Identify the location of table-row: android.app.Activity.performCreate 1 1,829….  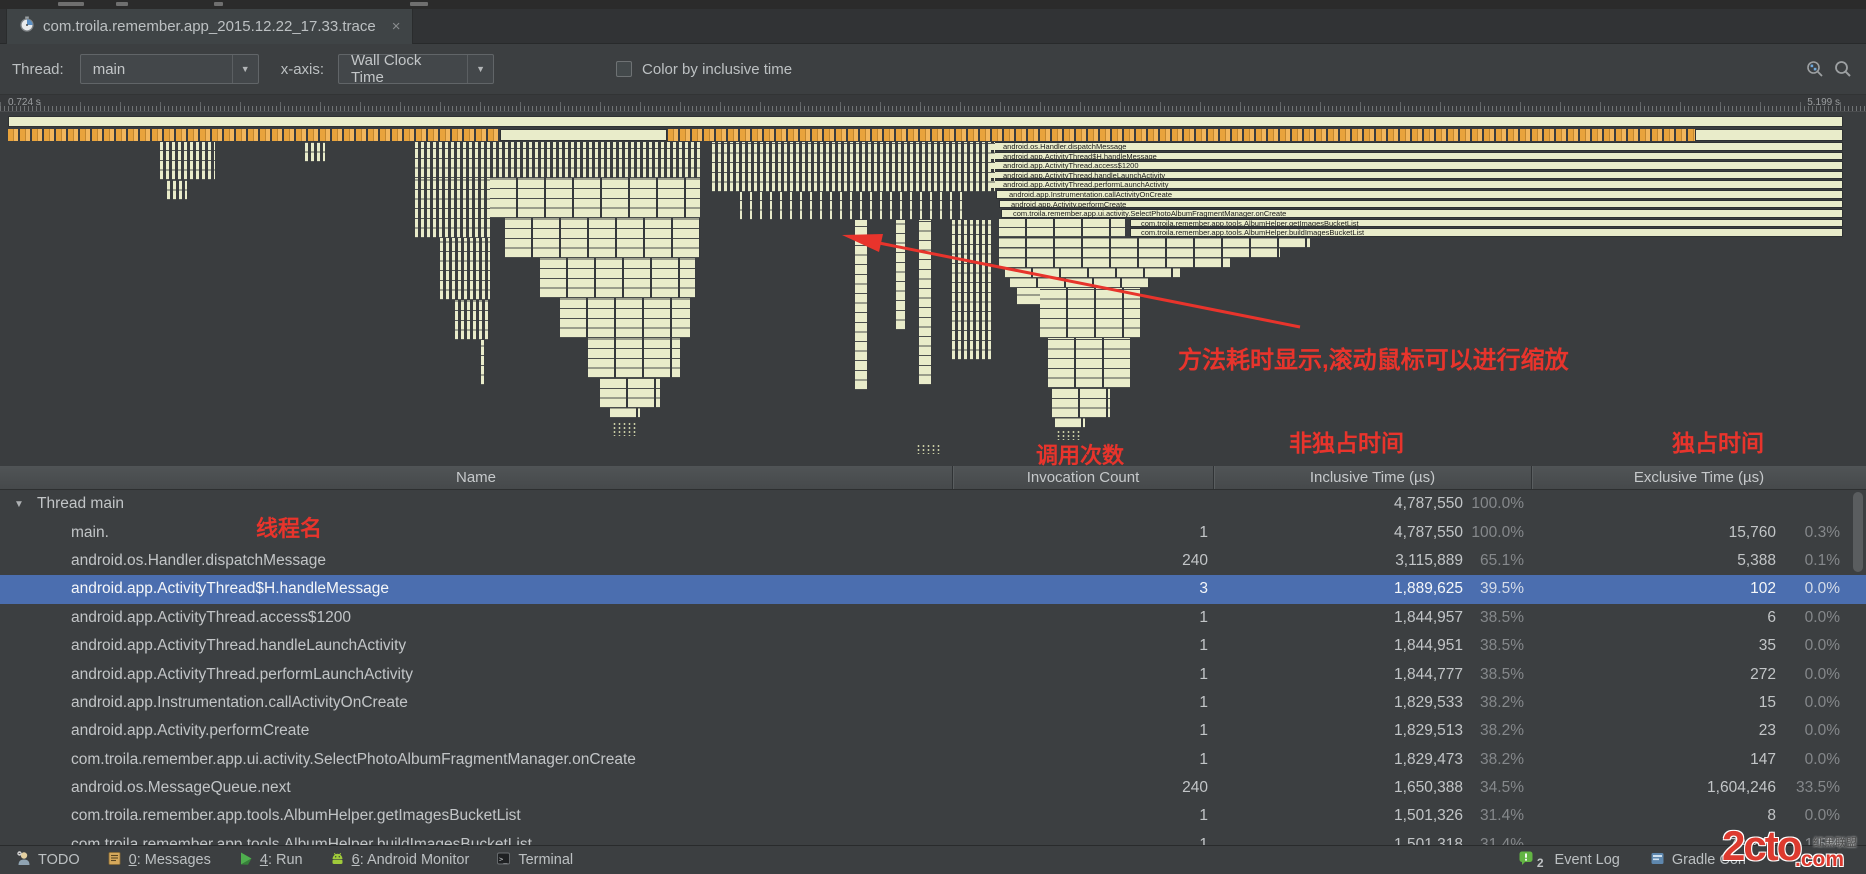
(933, 731).